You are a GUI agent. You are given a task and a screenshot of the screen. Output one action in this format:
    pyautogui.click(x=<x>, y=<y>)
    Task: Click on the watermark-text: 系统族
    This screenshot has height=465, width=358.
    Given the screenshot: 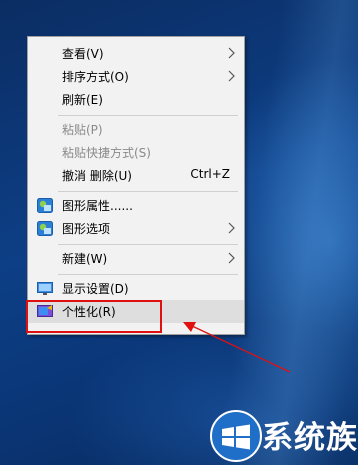 What is the action you would take?
    pyautogui.click(x=310, y=438)
    